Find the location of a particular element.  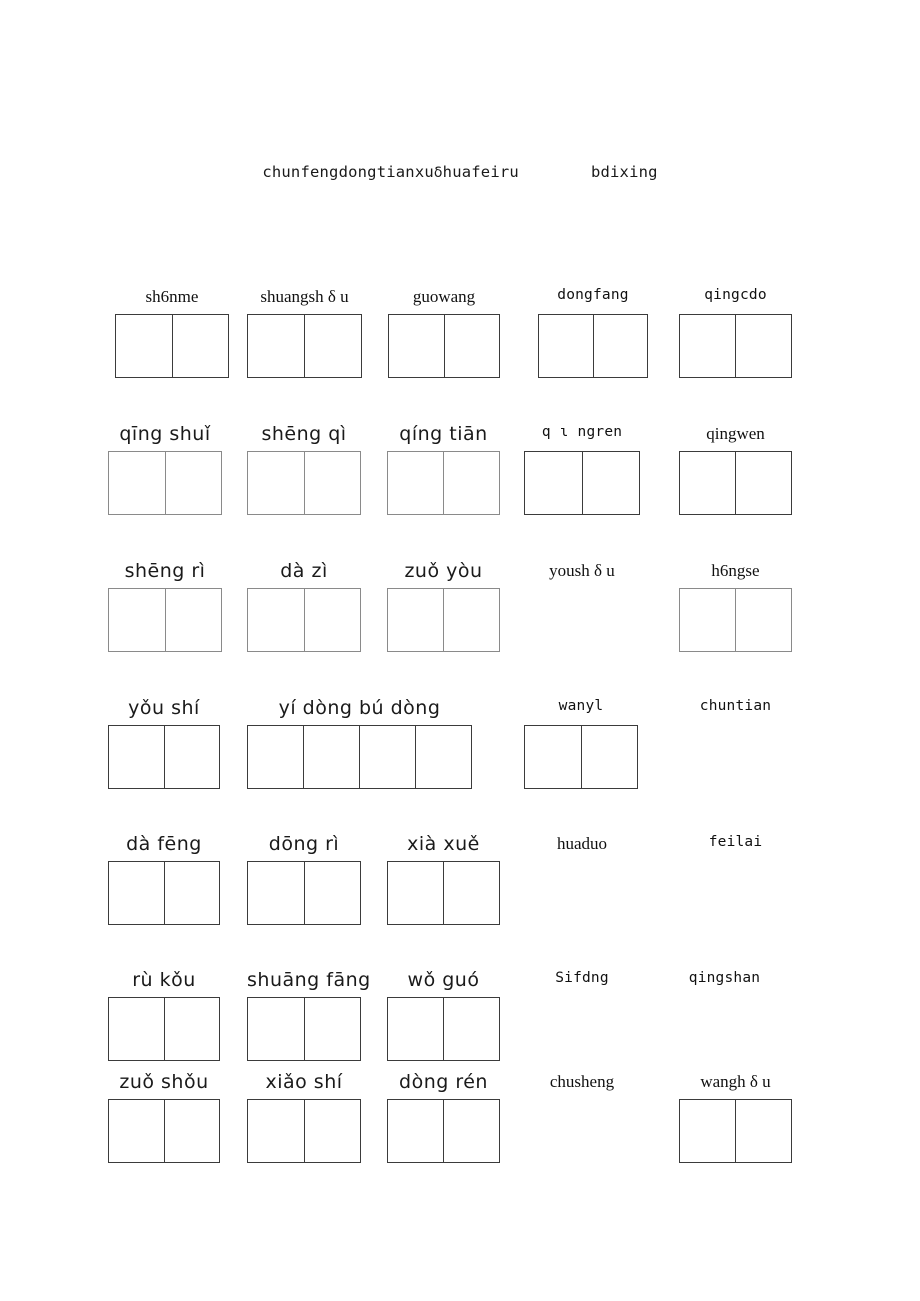

cell-label: rù kǒu is located at coordinates (164, 980).